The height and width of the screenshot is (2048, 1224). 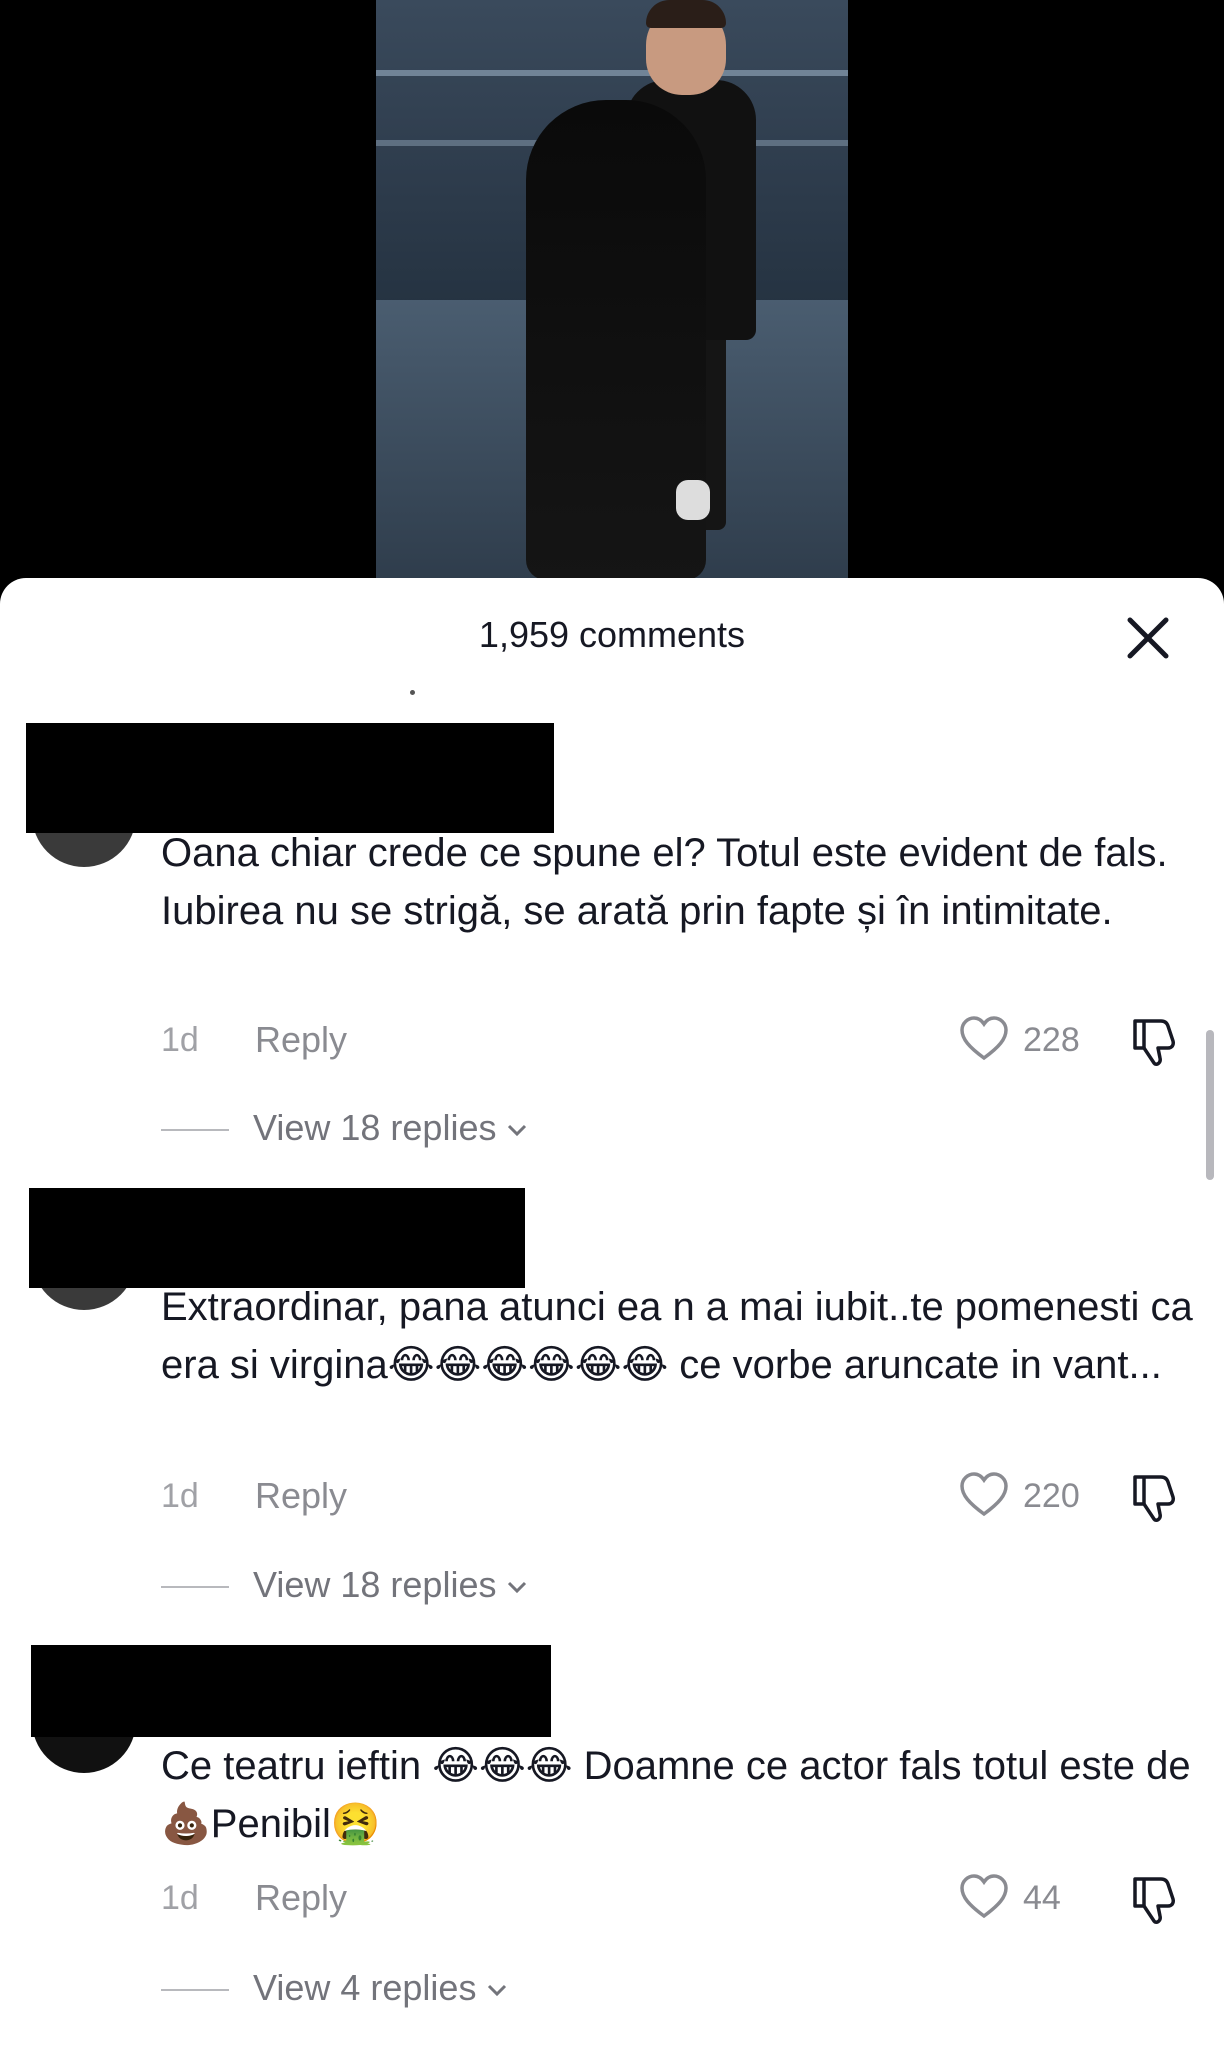 I want to click on close-icon, so click(x=1148, y=638).